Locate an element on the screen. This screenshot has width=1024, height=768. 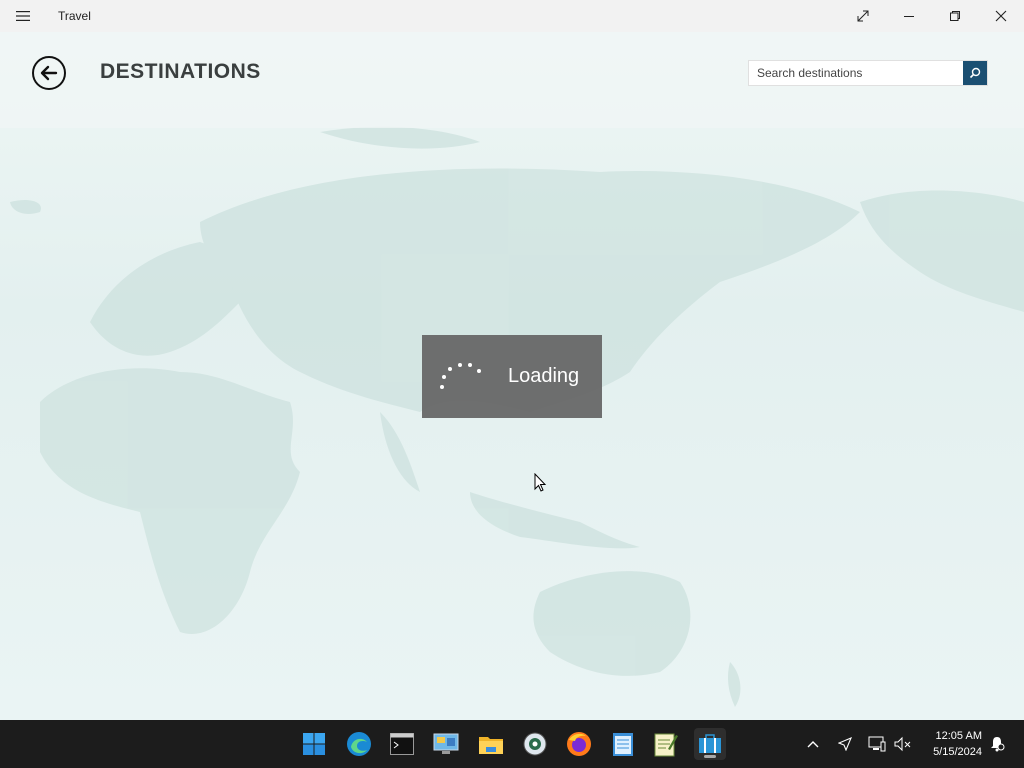
arrow-left-icon is located at coordinates (49, 73).